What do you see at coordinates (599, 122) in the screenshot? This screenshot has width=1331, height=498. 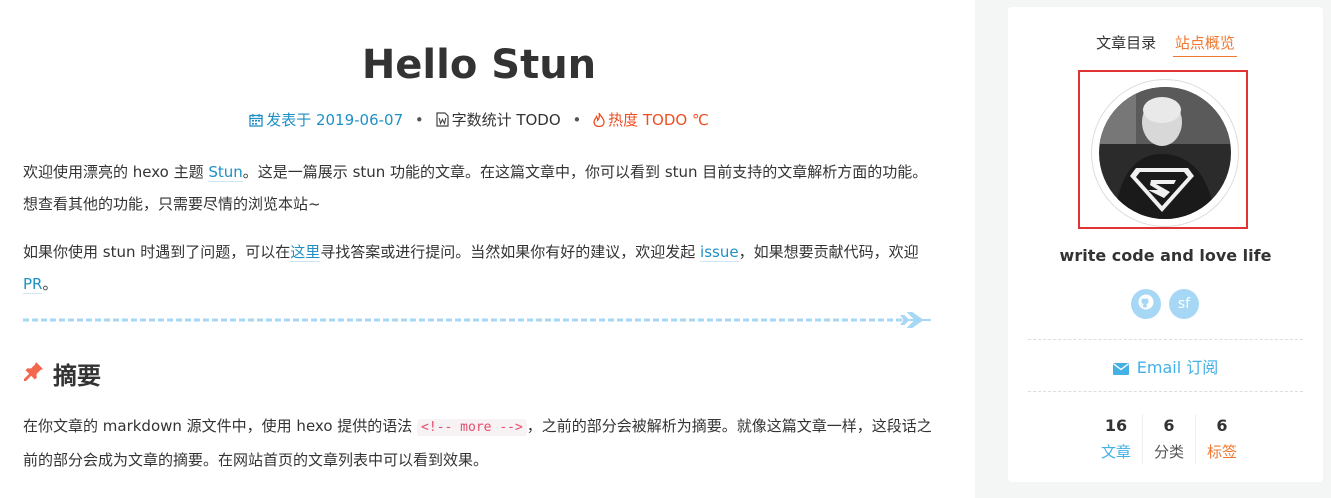 I see `fire-icon` at bounding box center [599, 122].